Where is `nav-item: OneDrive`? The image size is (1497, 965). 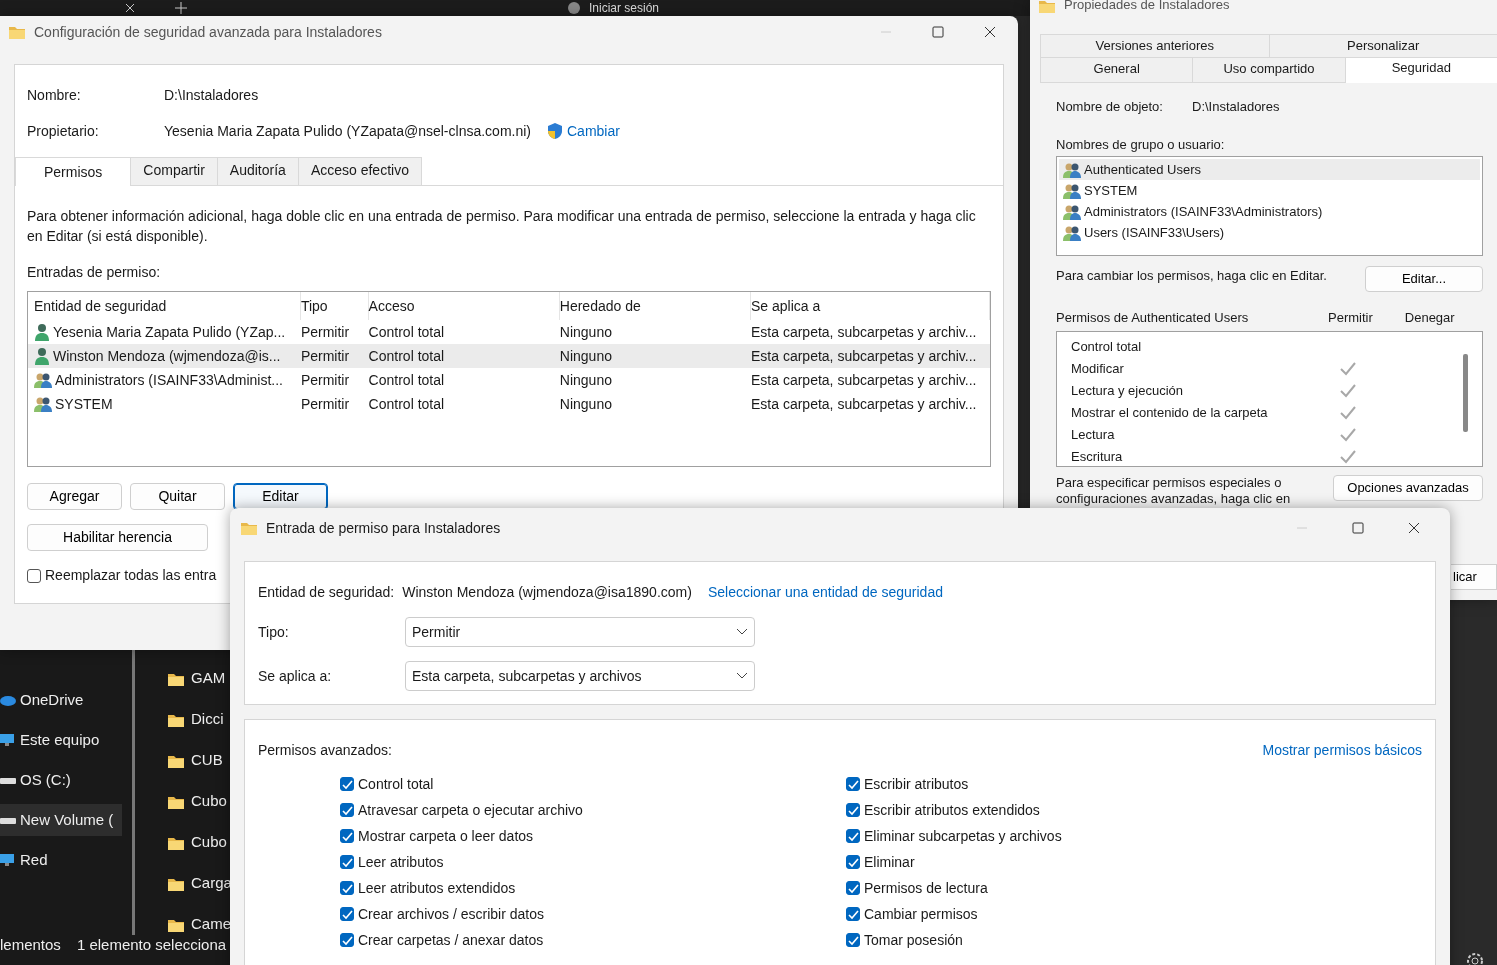
nav-item: OneDrive is located at coordinates (61, 700).